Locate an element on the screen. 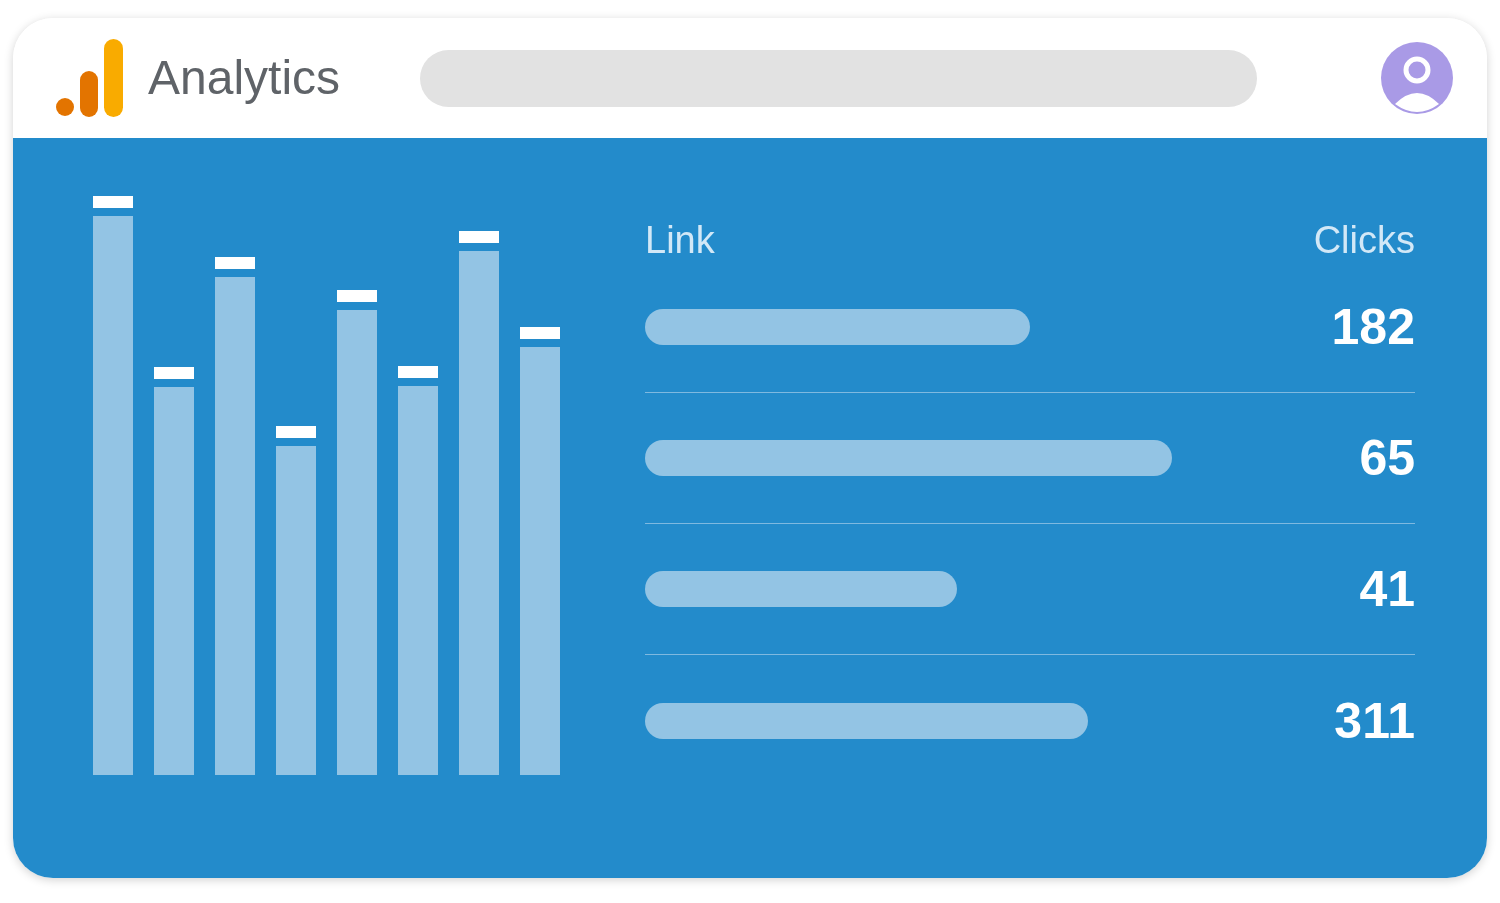 This screenshot has width=1500, height=903. search-bar is located at coordinates (839, 78).